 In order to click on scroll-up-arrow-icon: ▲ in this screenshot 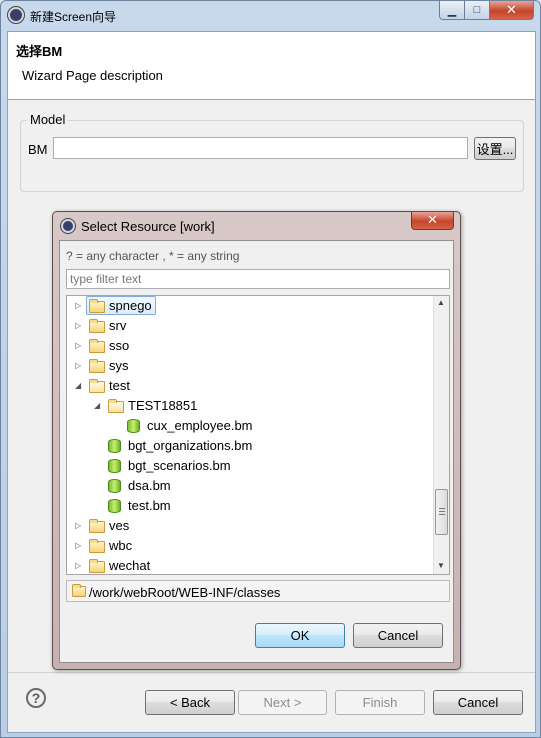, I will do `click(441, 302)`.